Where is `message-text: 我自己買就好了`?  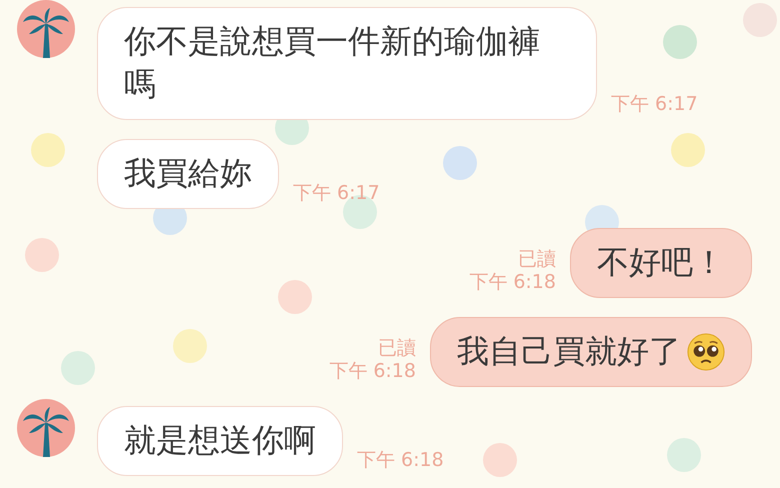 message-text: 我自己買就好了 is located at coordinates (569, 351).